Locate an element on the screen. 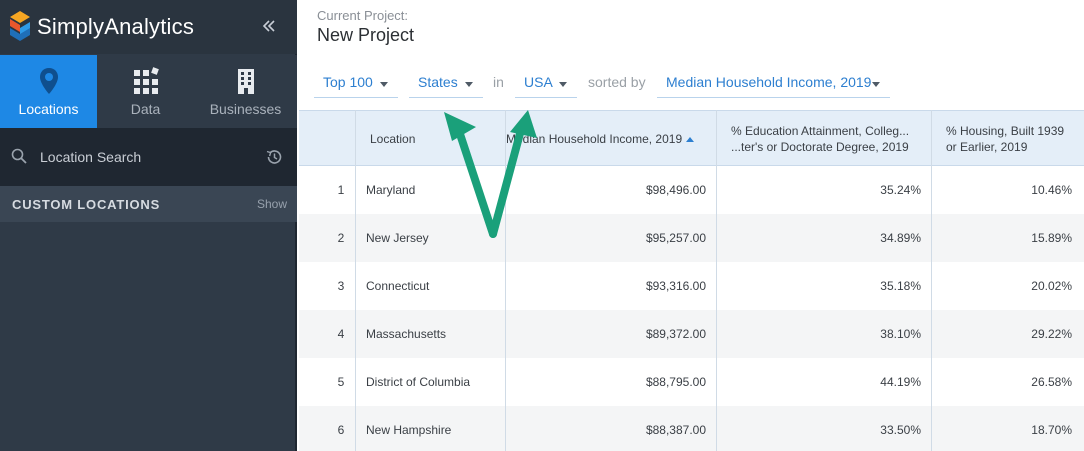 This screenshot has height=451, width=1084. row-education: 34.89% is located at coordinates (900, 238).